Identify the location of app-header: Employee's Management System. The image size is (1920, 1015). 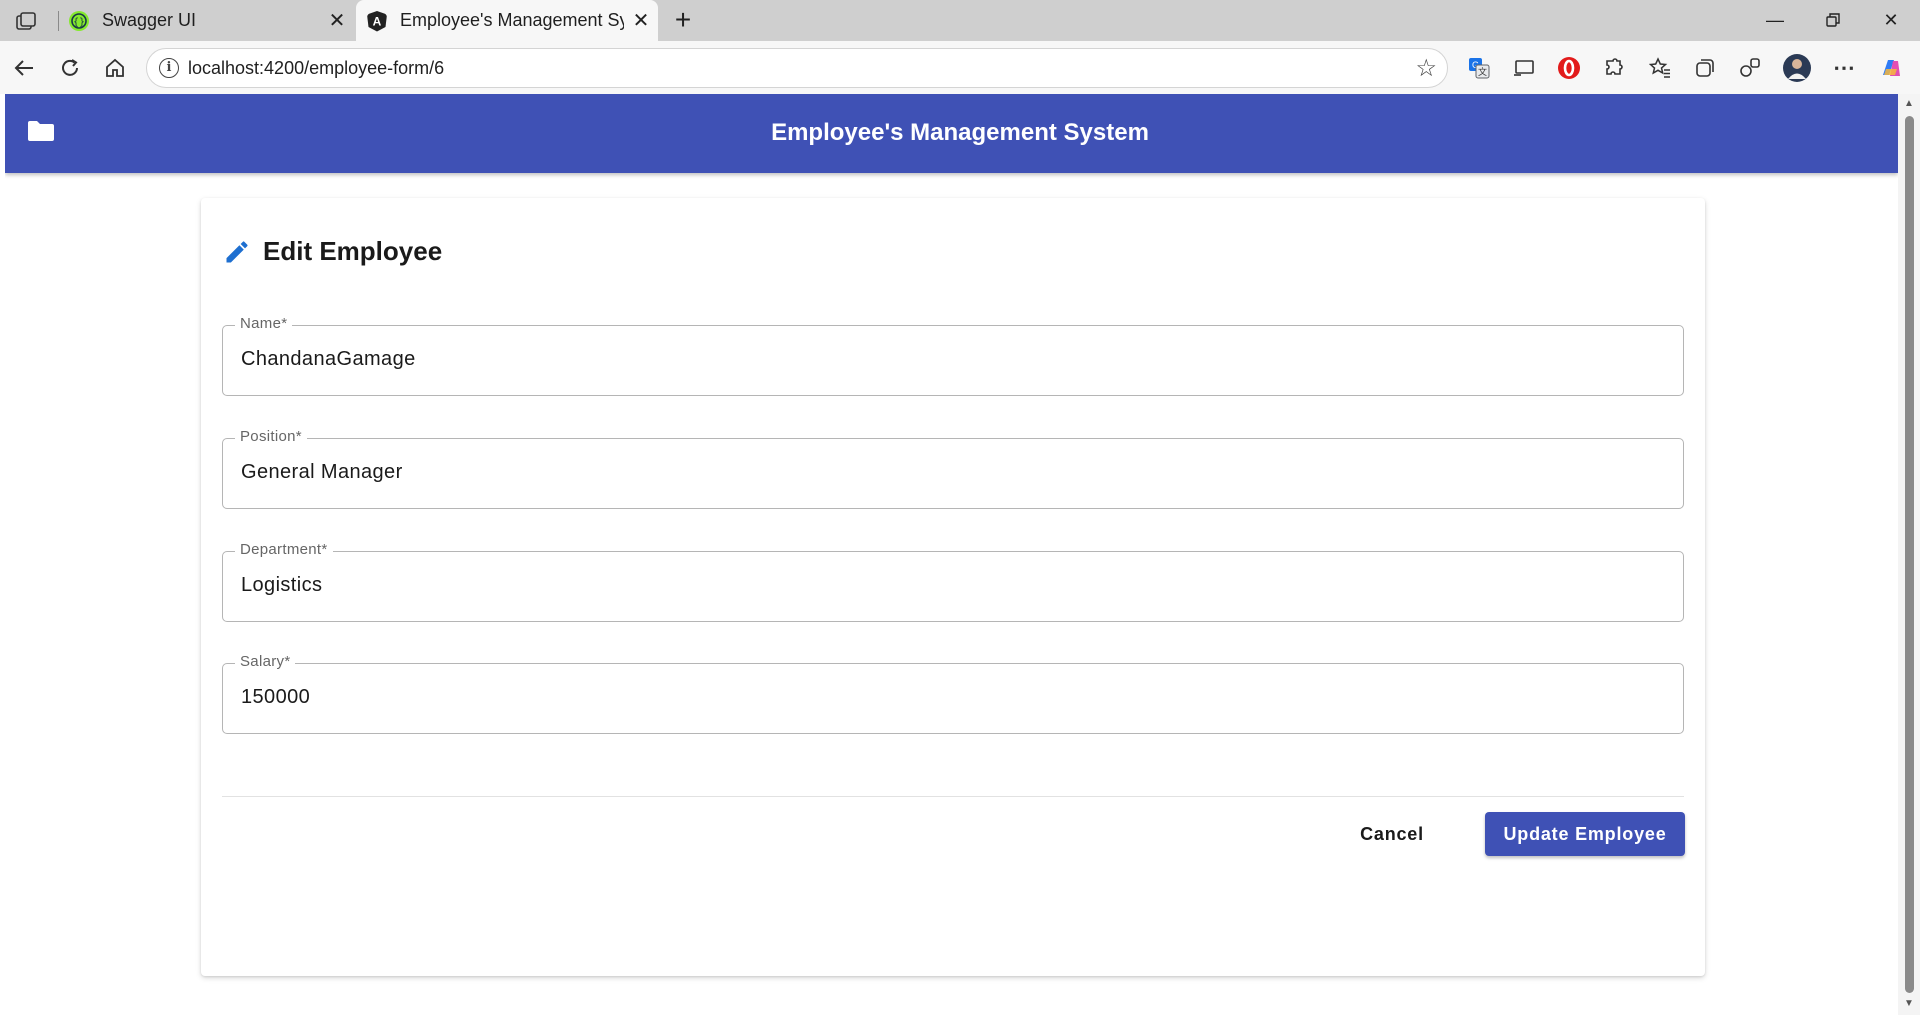
(951, 133).